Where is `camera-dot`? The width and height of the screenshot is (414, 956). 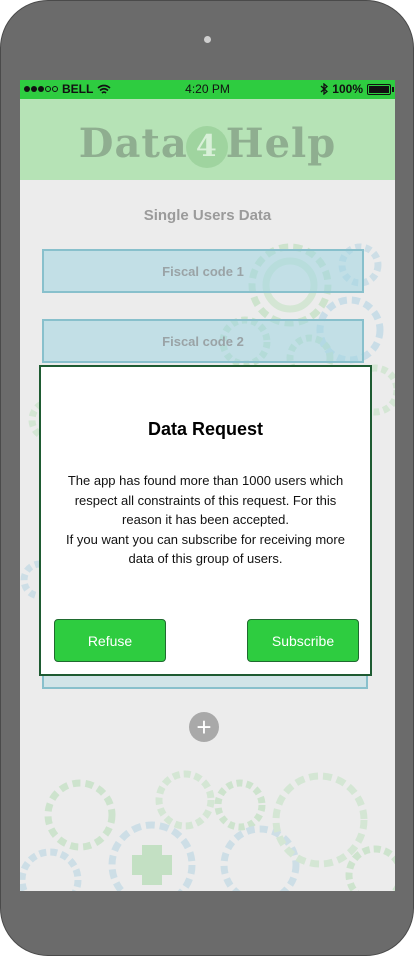 camera-dot is located at coordinates (207, 39).